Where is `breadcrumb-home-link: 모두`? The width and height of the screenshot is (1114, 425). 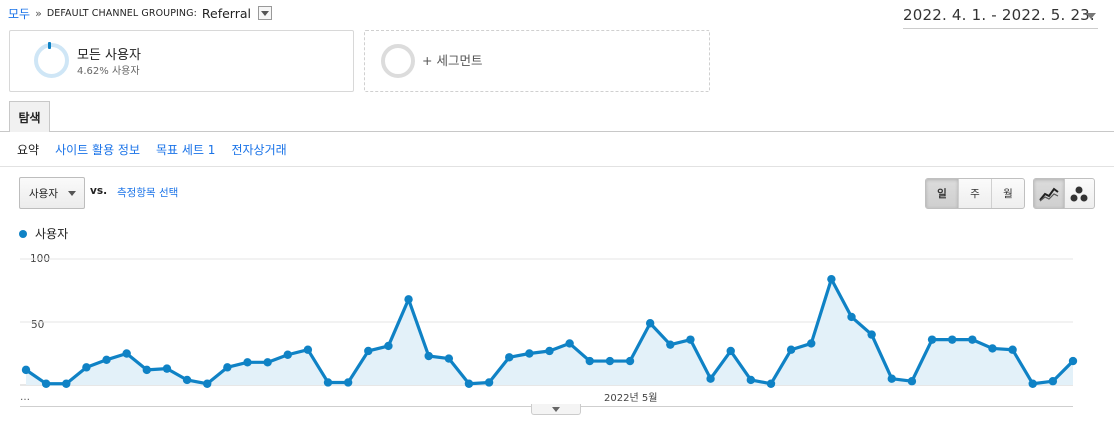
breadcrumb-home-link: 모두 is located at coordinates (19, 13).